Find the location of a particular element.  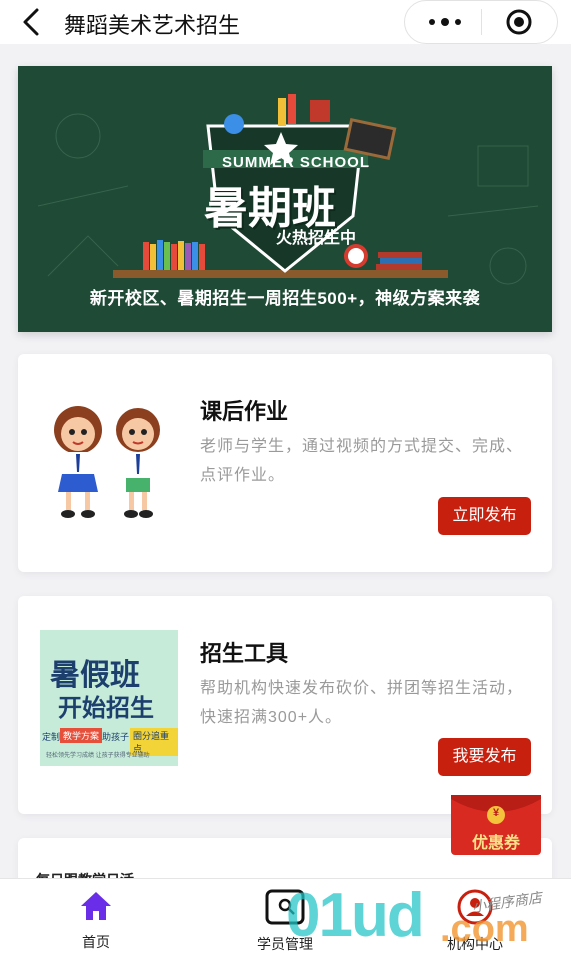

capsule-divider is located at coordinates (481, 22).